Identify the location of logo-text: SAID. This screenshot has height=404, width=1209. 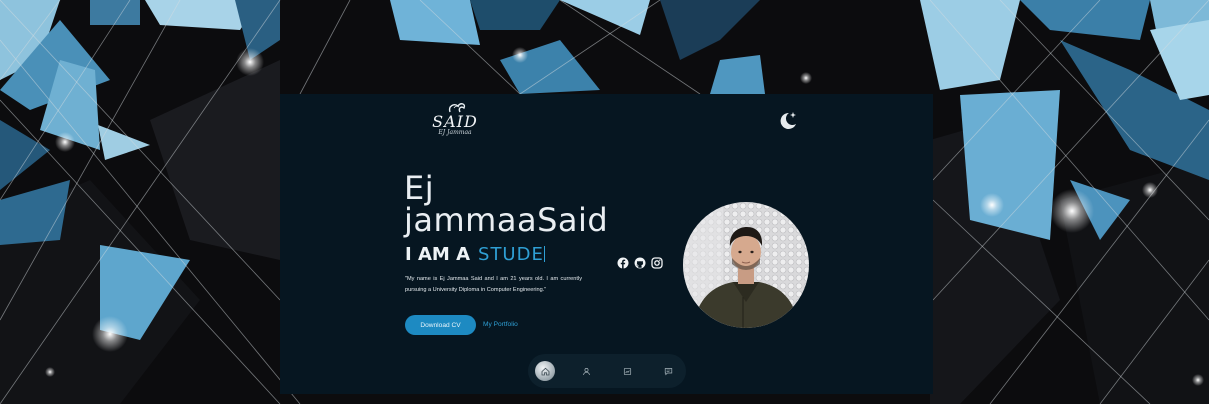
(455, 121).